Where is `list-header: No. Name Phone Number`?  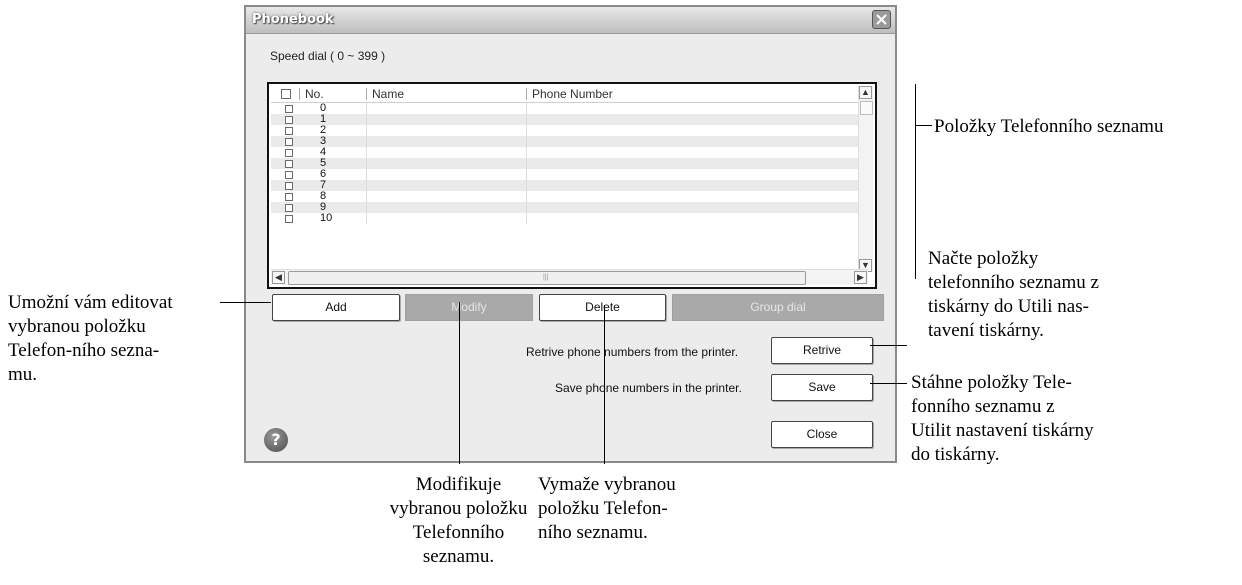
list-header: No. Name Phone Number is located at coordinates (569, 94).